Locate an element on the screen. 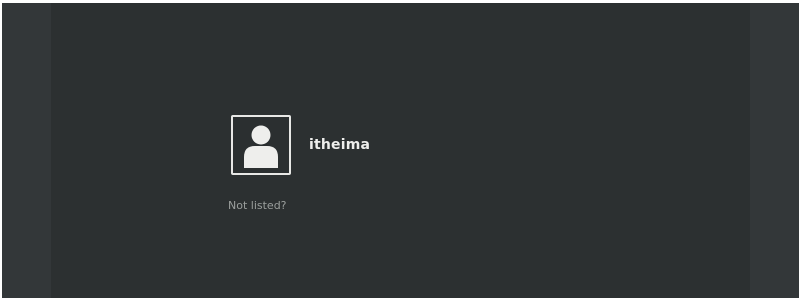 The width and height of the screenshot is (803, 301). username-label: itheima is located at coordinates (340, 145).